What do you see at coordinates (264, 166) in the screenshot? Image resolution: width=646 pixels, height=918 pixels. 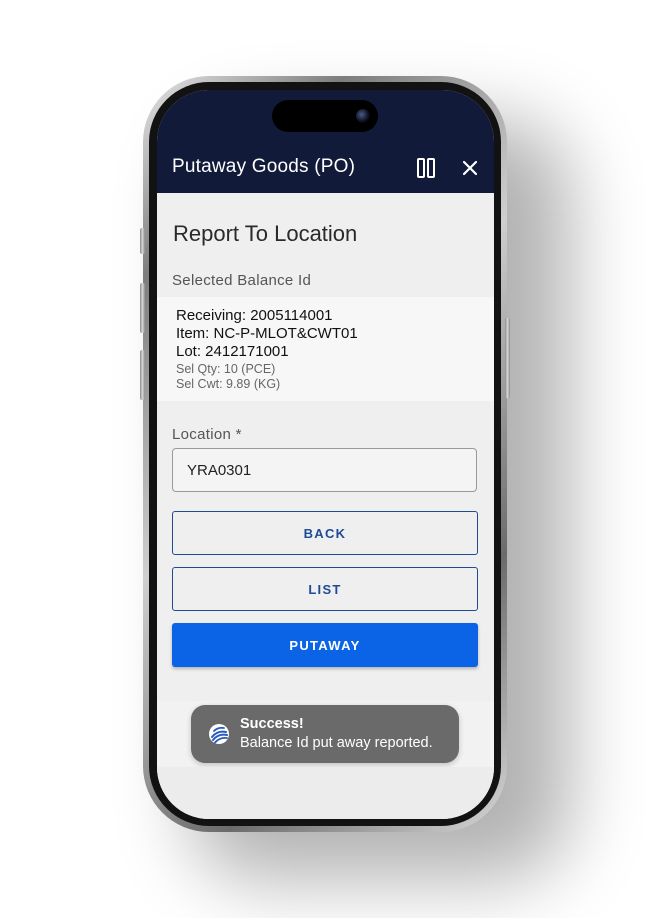 I see `app-title: Putaway Goods (PO)` at bounding box center [264, 166].